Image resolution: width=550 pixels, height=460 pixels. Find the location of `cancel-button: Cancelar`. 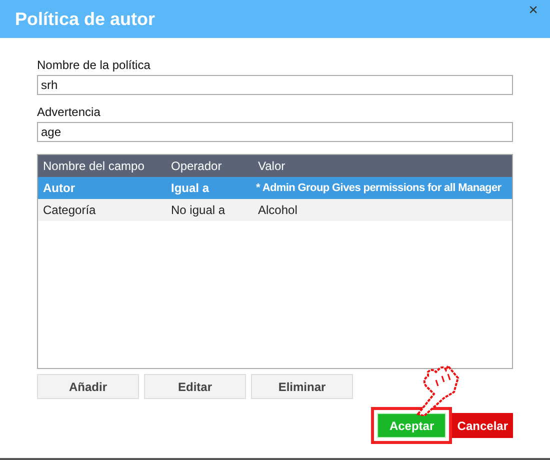

cancel-button: Cancelar is located at coordinates (482, 425).